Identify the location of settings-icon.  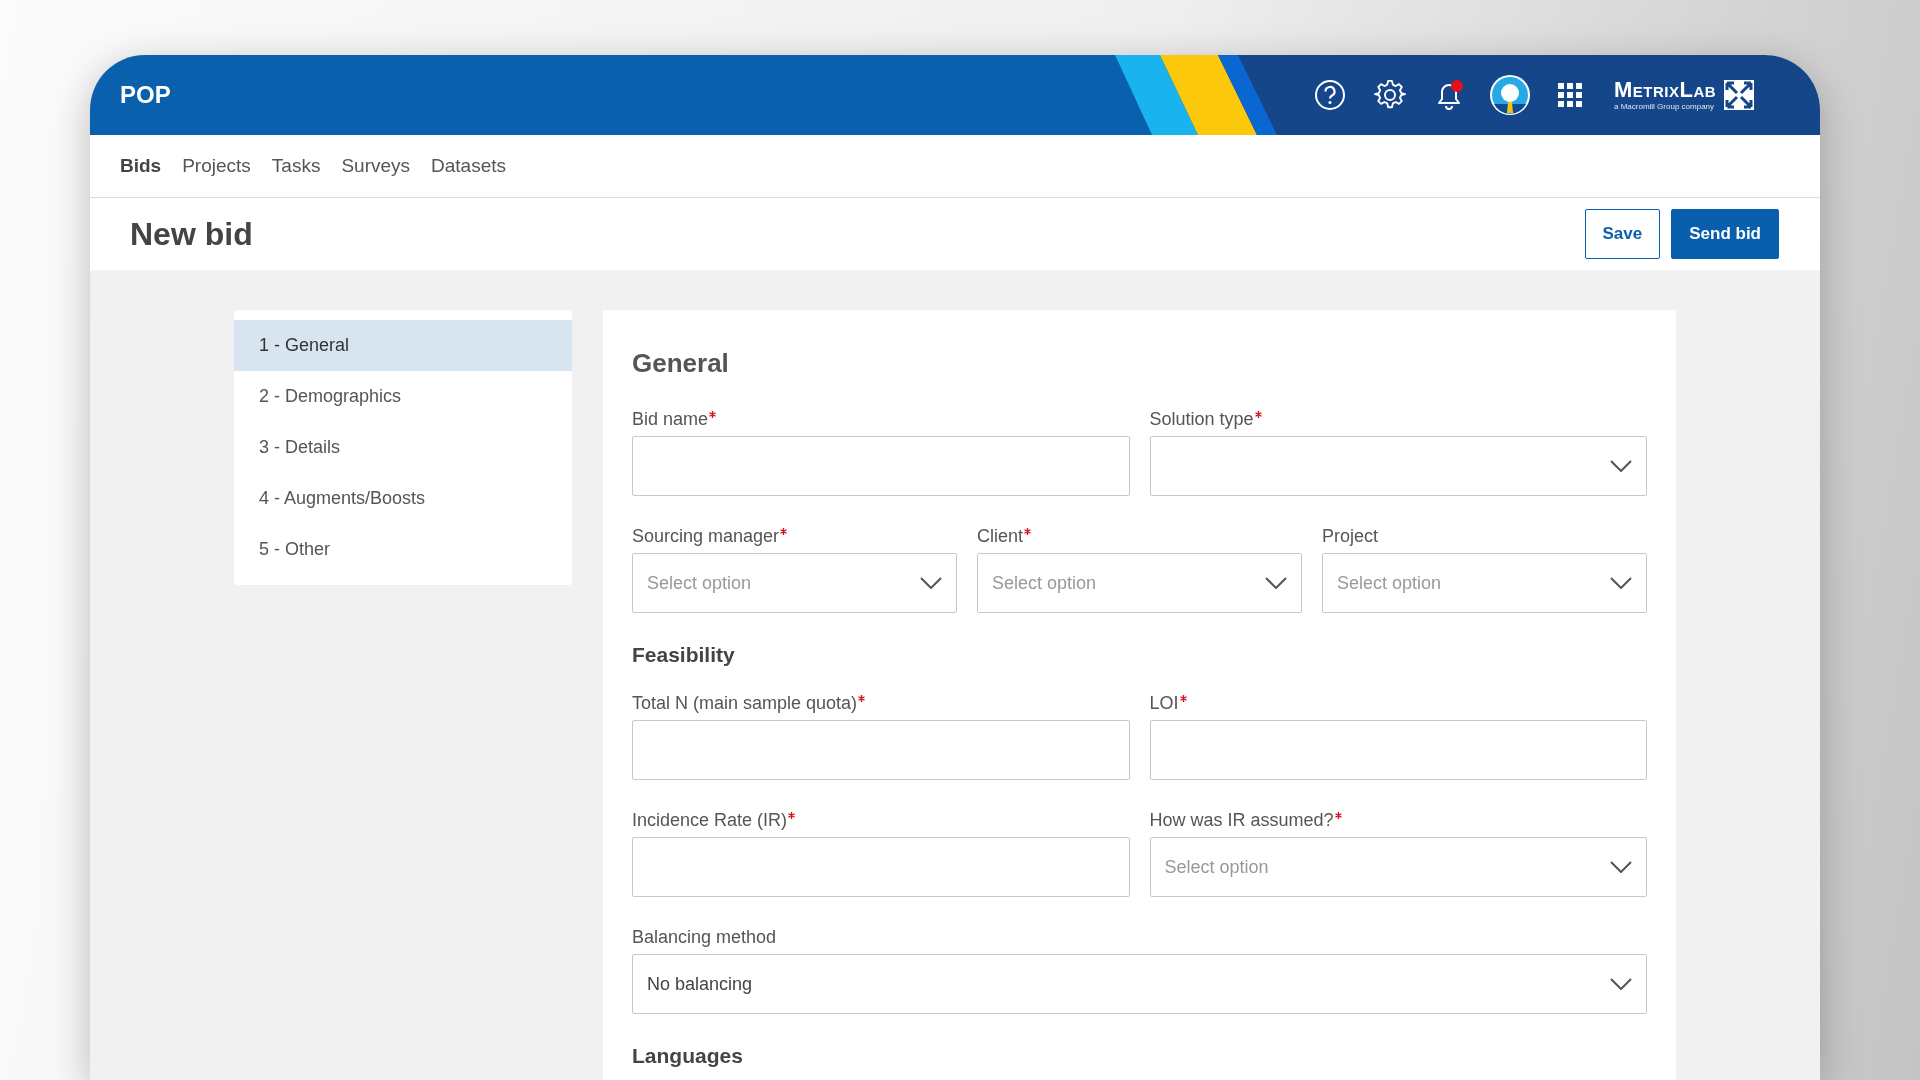
(1390, 95).